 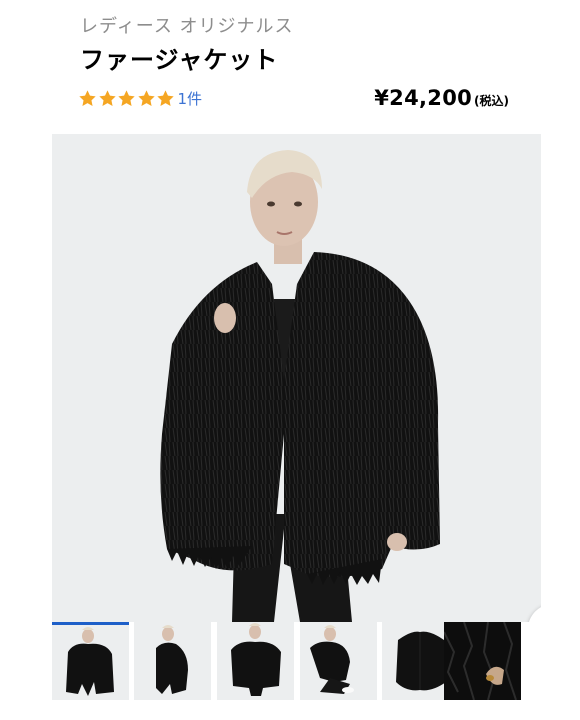 What do you see at coordinates (179, 60) in the screenshot?
I see `product-title: ファージャケット` at bounding box center [179, 60].